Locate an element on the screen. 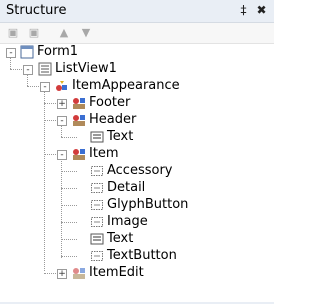  tree-node-label: Item is located at coordinates (104, 153).